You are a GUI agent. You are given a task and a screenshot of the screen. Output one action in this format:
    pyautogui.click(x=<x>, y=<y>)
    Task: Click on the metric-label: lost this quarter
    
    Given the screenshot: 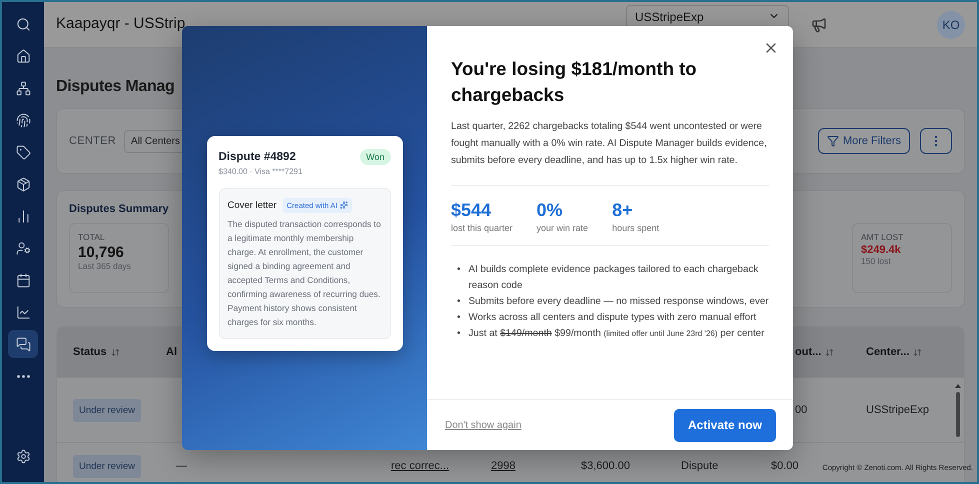 What is the action you would take?
    pyautogui.click(x=482, y=228)
    